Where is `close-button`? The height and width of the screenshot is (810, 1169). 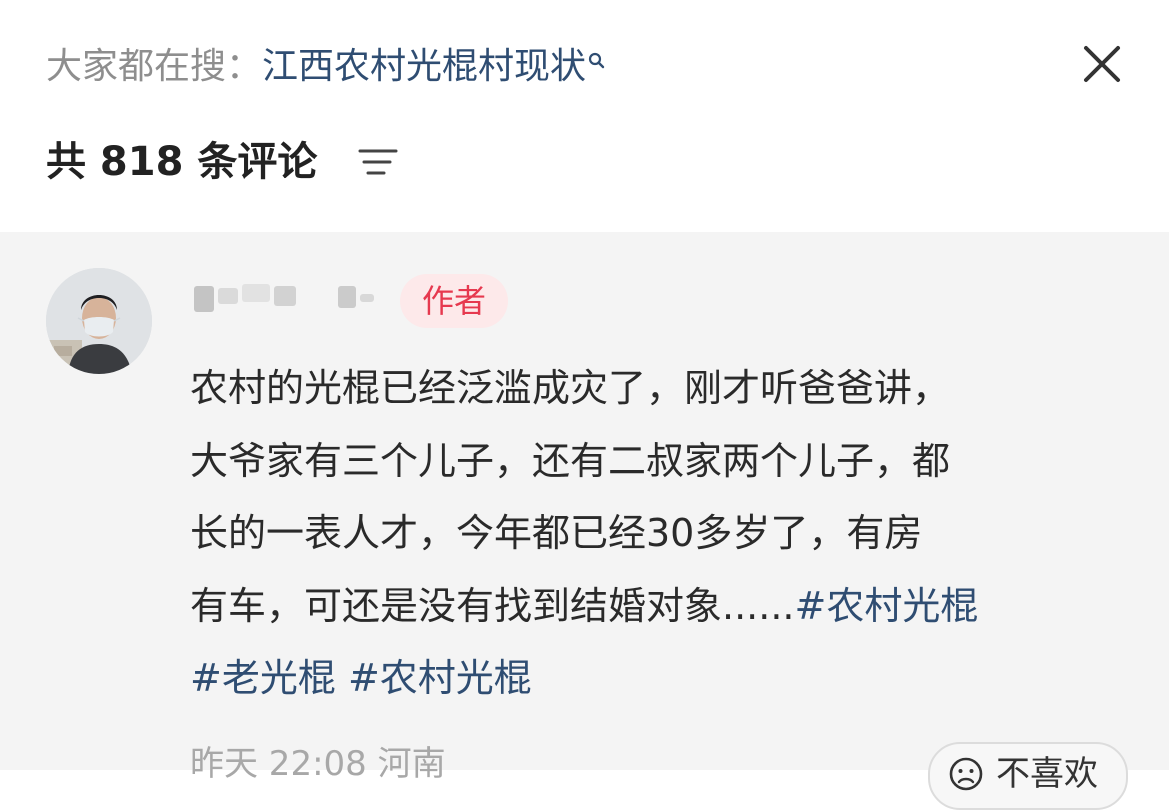 close-button is located at coordinates (1102, 64).